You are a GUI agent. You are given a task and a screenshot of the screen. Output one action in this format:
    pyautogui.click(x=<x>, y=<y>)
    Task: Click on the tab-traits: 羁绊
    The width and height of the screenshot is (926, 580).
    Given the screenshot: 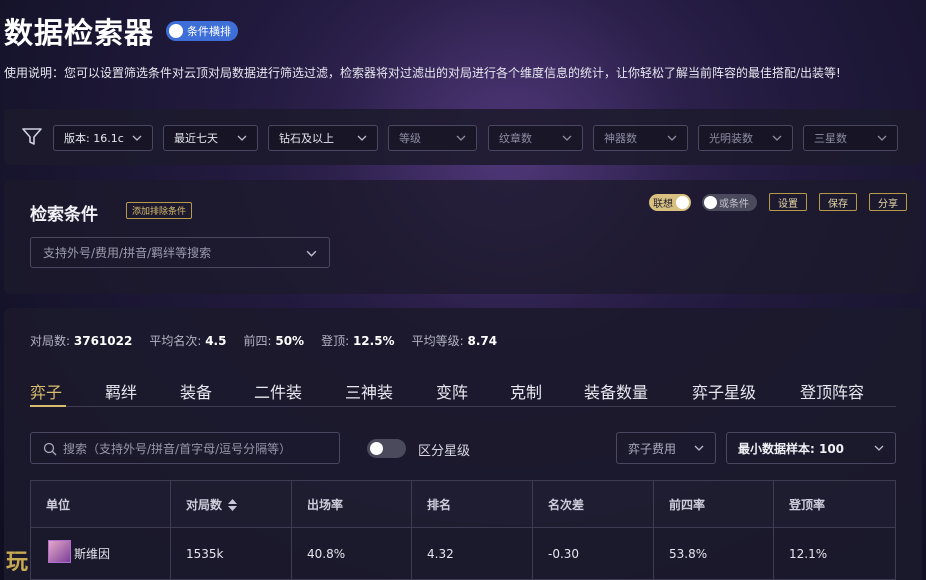 What is the action you would take?
    pyautogui.click(x=121, y=391)
    